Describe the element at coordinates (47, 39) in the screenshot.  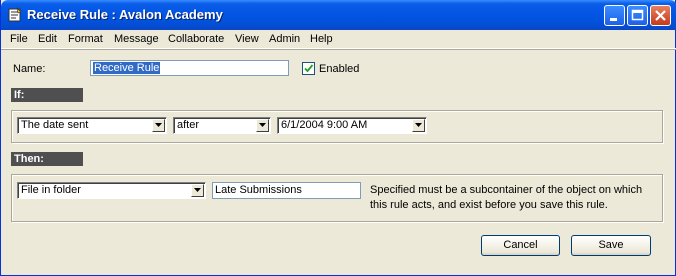
I see `menu-edit: Edit` at that location.